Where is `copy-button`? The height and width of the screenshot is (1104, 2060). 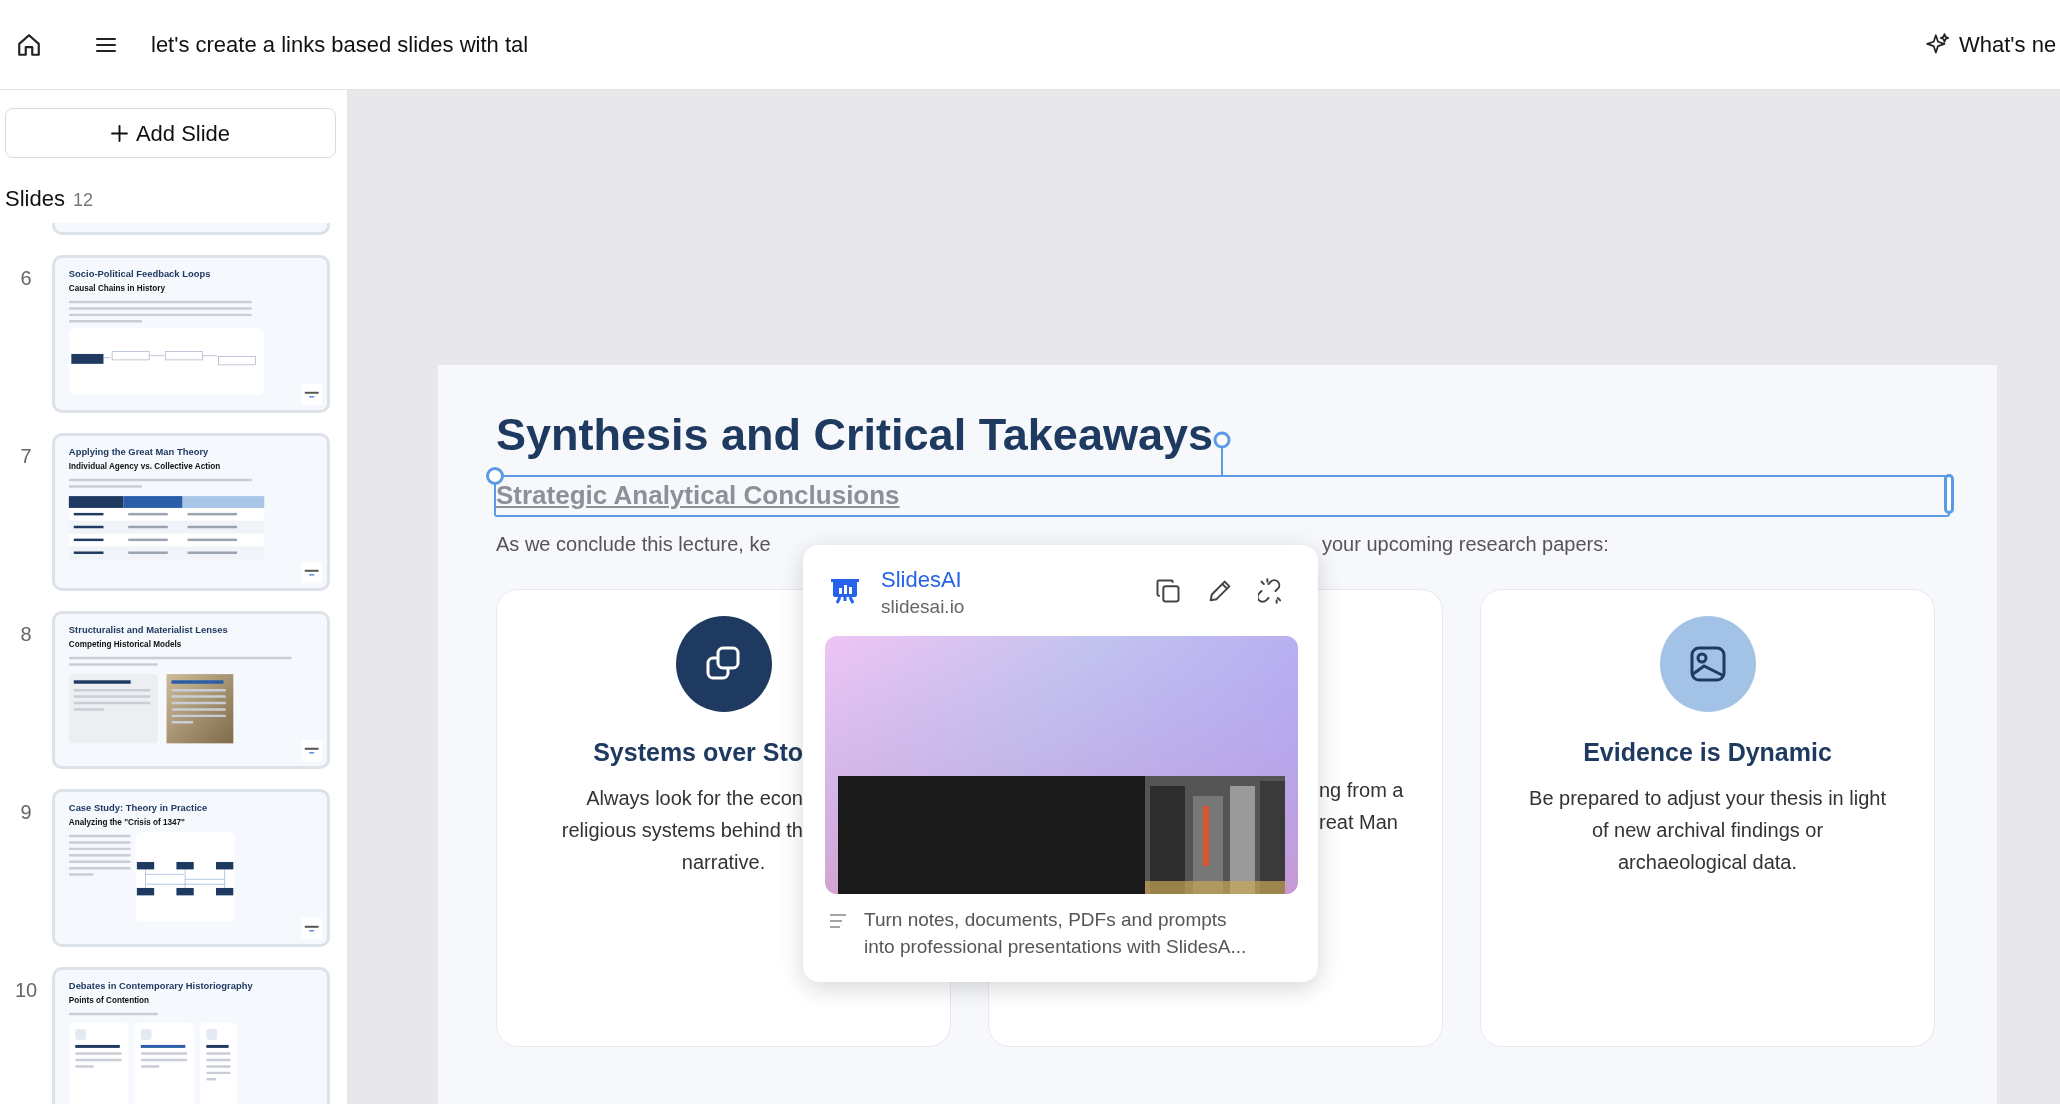 copy-button is located at coordinates (1168, 591).